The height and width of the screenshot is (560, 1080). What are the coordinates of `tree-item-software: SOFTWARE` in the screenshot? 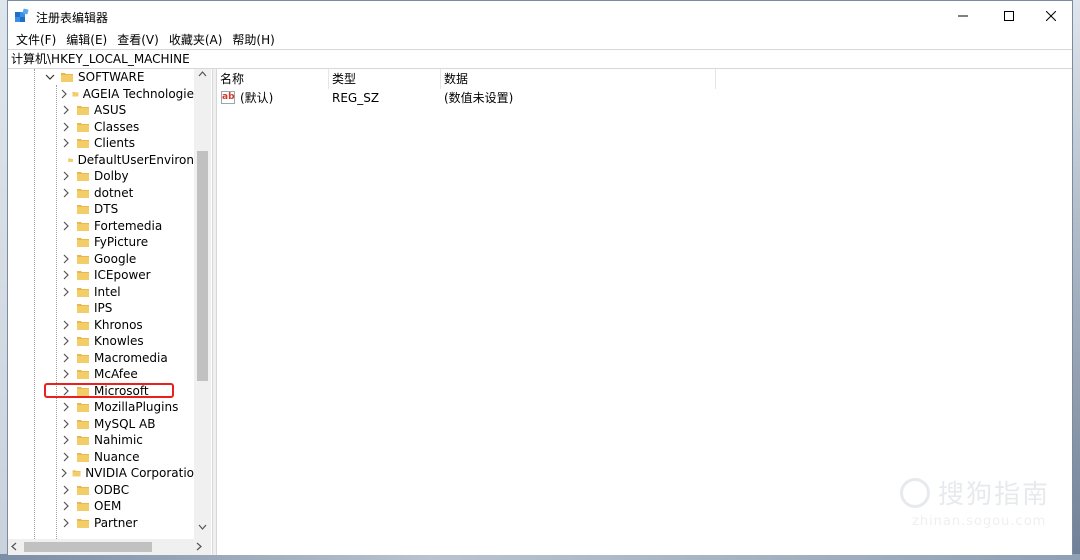 It's located at (101, 77).